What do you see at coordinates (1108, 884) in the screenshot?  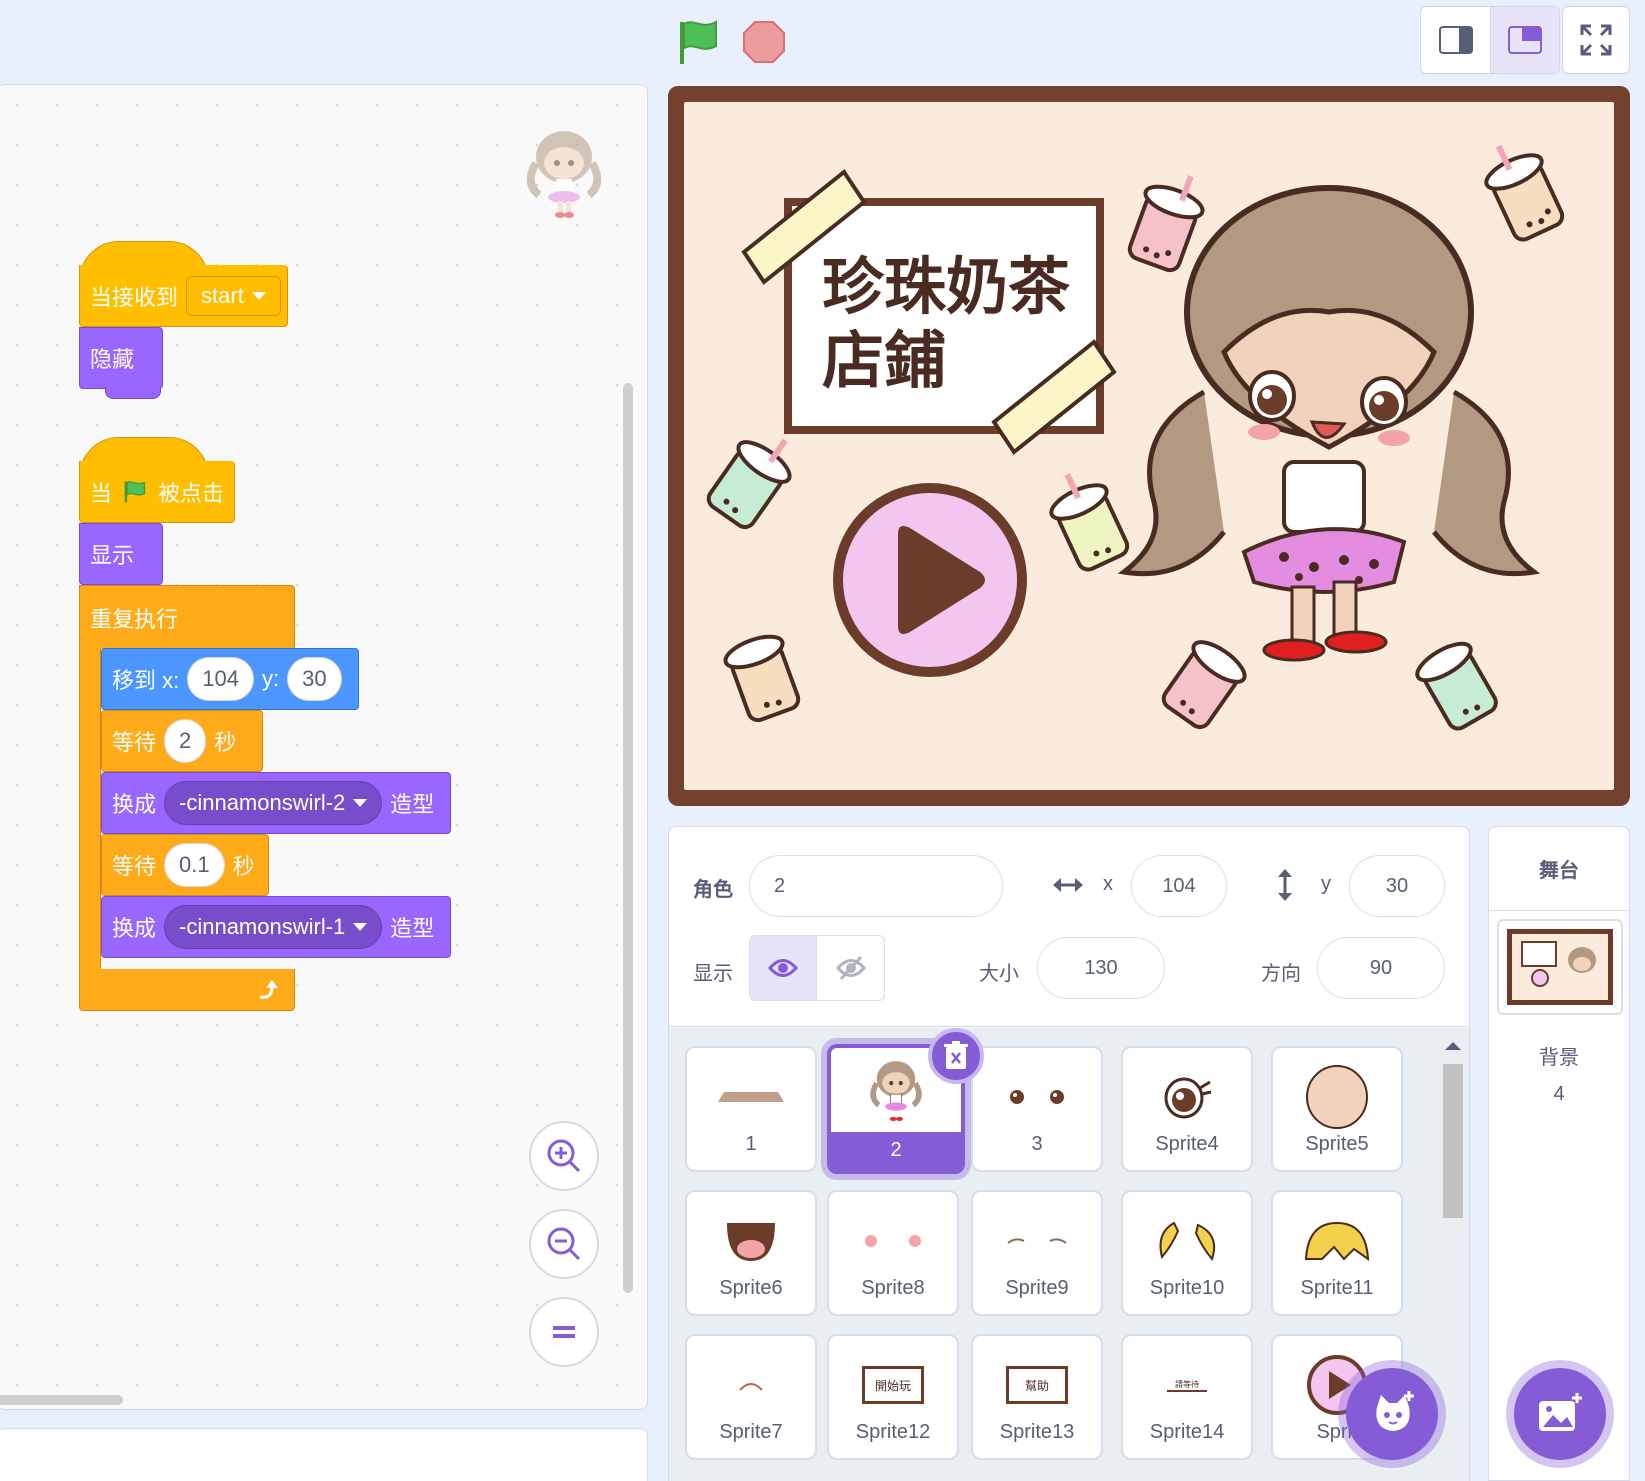 I see `x-label: x` at bounding box center [1108, 884].